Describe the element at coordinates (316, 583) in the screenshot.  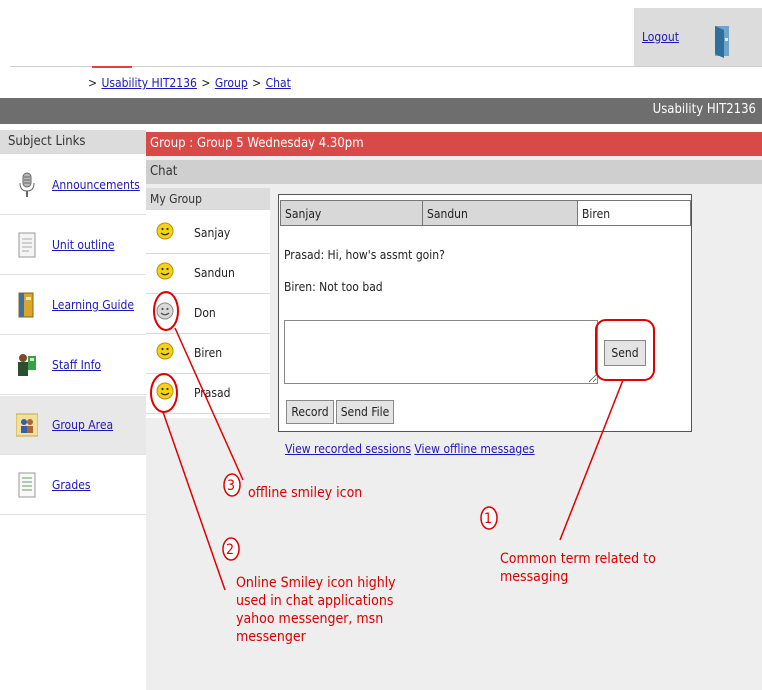
I see `annotation-line: Online Smiley icon highly` at that location.